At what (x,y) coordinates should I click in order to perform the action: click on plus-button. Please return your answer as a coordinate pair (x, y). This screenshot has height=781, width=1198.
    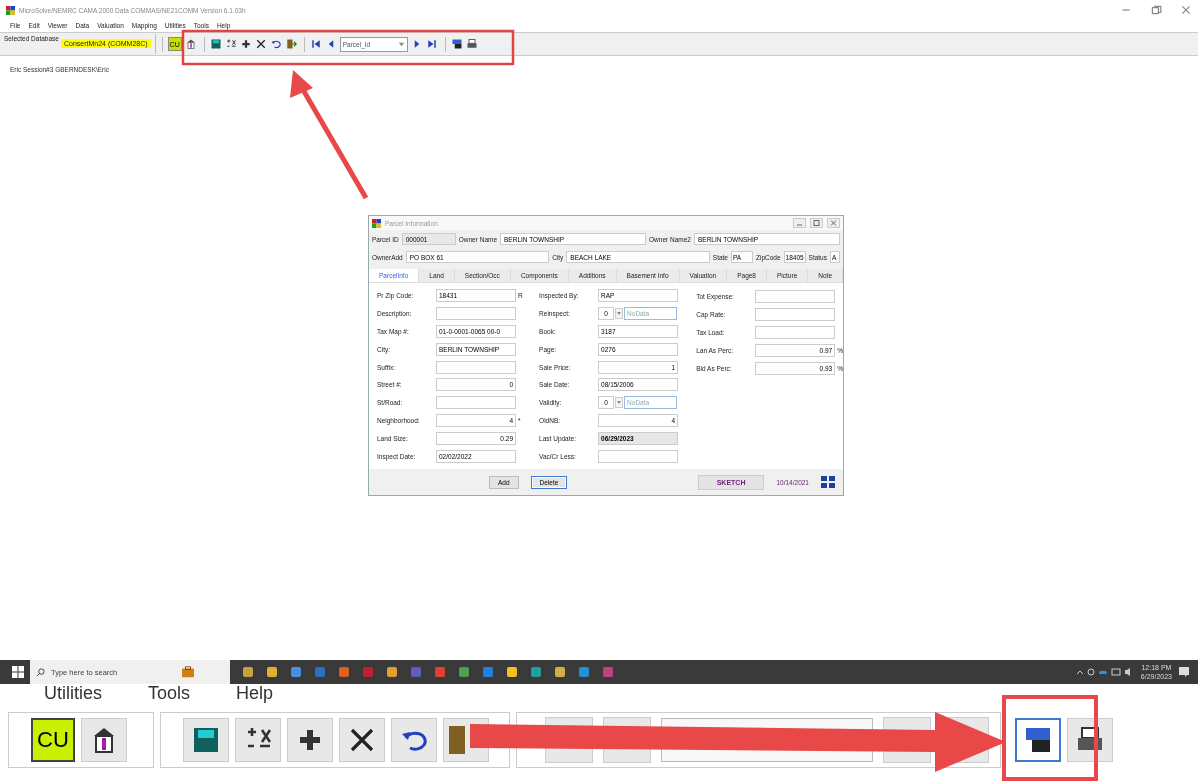
    Looking at the image, I should click on (310, 739).